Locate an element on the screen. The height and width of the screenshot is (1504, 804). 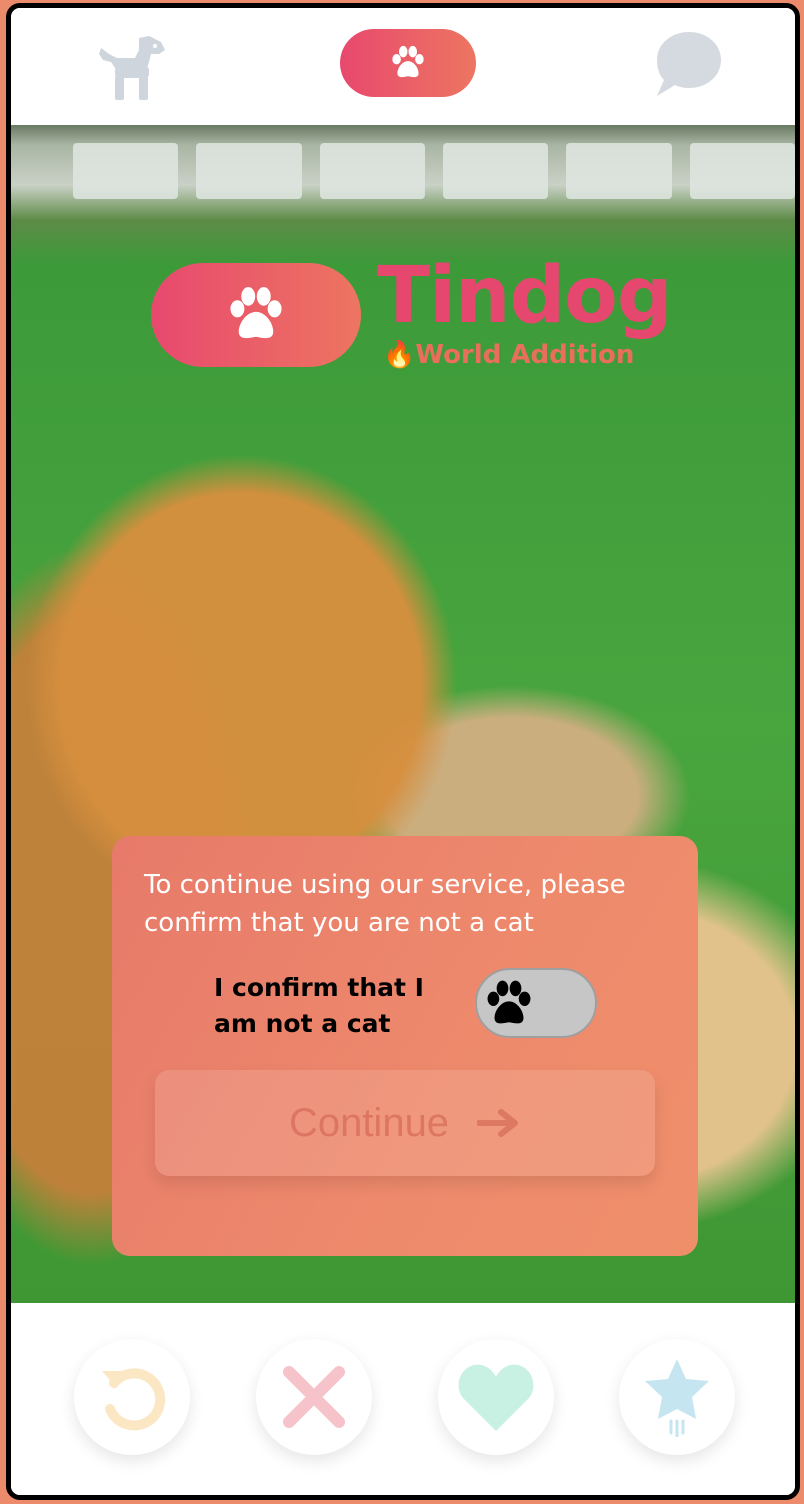
chat-bubble-icon is located at coordinates (687, 64).